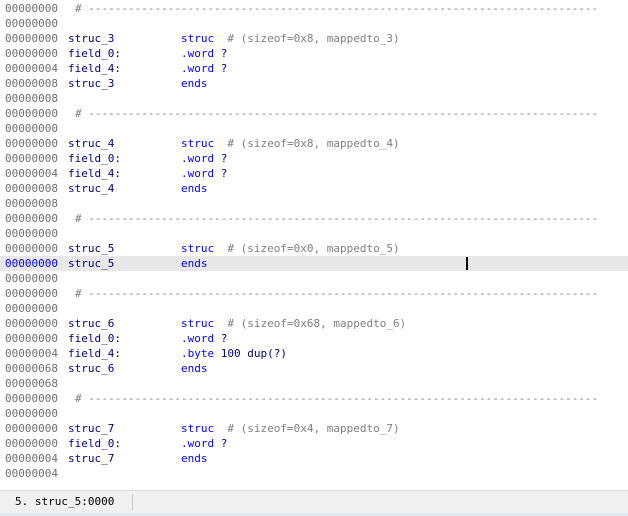 This screenshot has height=516, width=628. I want to click on listing-line: 00000000 struc_5 ends, so click(314, 263).